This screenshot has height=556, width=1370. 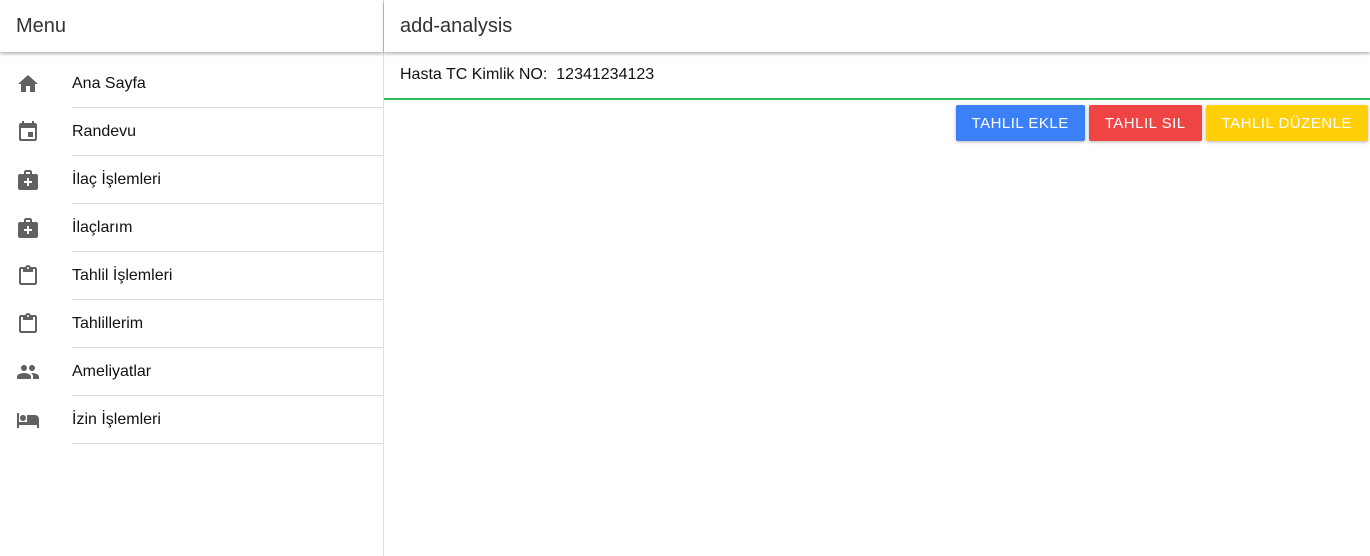 What do you see at coordinates (36, 420) in the screenshot?
I see `bed-icon` at bounding box center [36, 420].